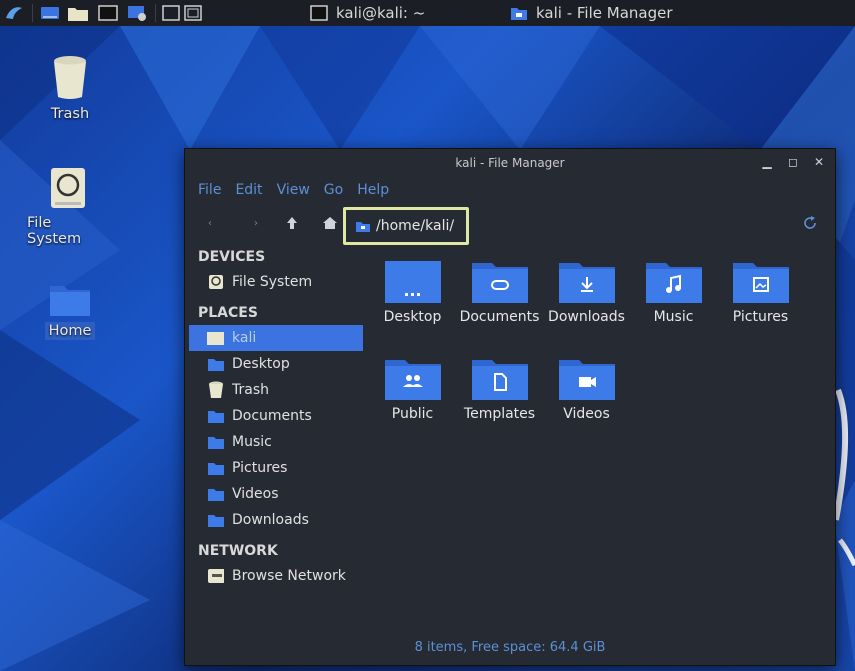 This screenshot has width=855, height=671. What do you see at coordinates (333, 190) in the screenshot?
I see `menu-go: Go` at bounding box center [333, 190].